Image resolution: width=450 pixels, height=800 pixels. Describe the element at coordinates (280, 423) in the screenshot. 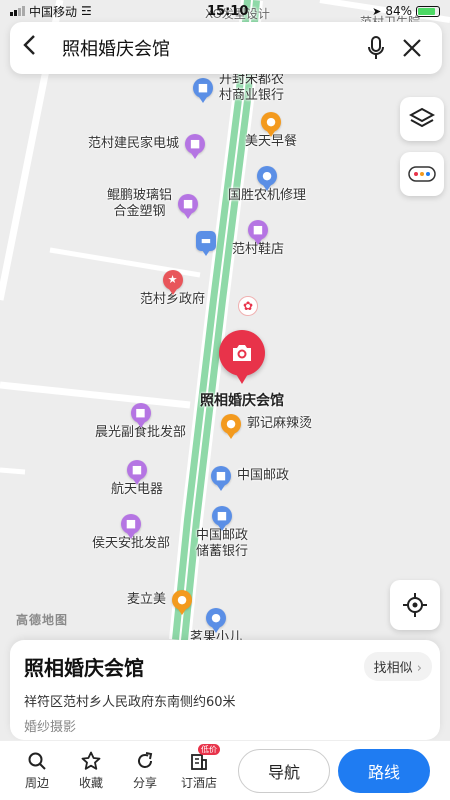

I see `poi-label: 郭记麻辣烫` at that location.